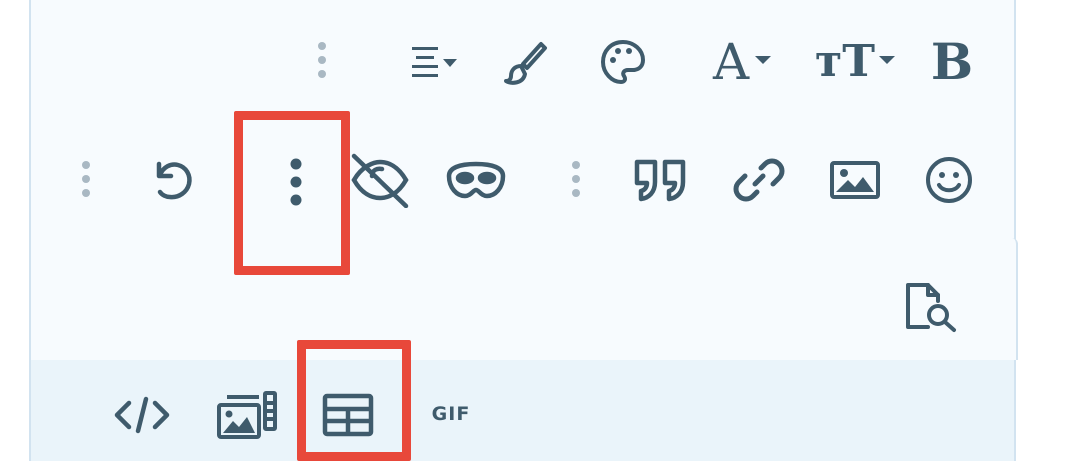 The width and height of the screenshot is (1076, 461). I want to click on media-gallery-icon, so click(247, 415).